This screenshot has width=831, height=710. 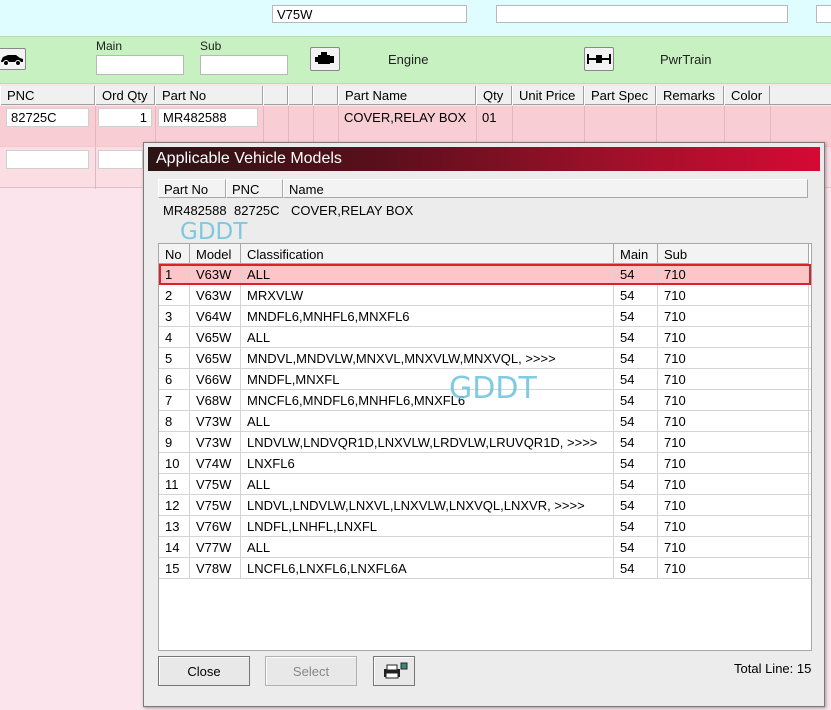 What do you see at coordinates (427, 316) in the screenshot?
I see `cell-classification: MNDFL6,MNHFL6,MNXFL6` at bounding box center [427, 316].